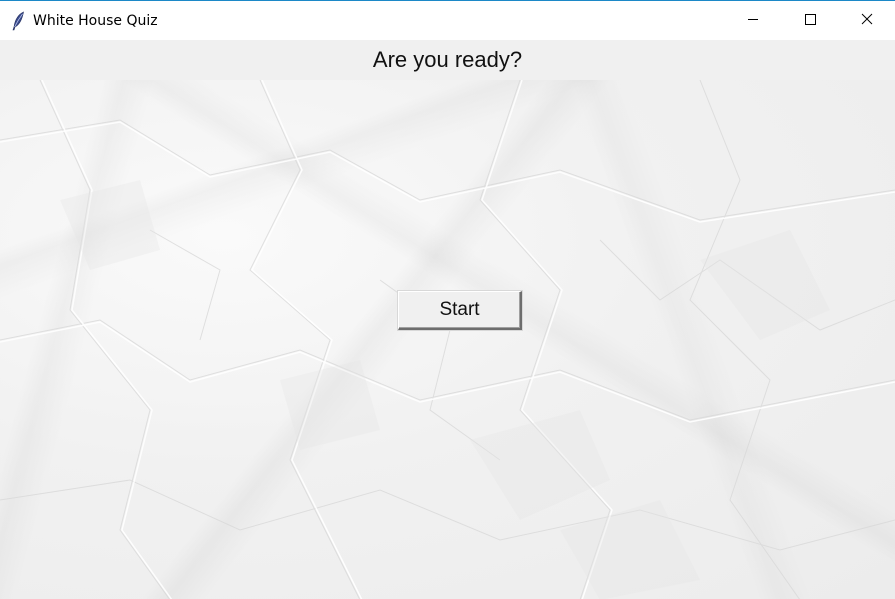  I want to click on minimize-button, so click(752, 20).